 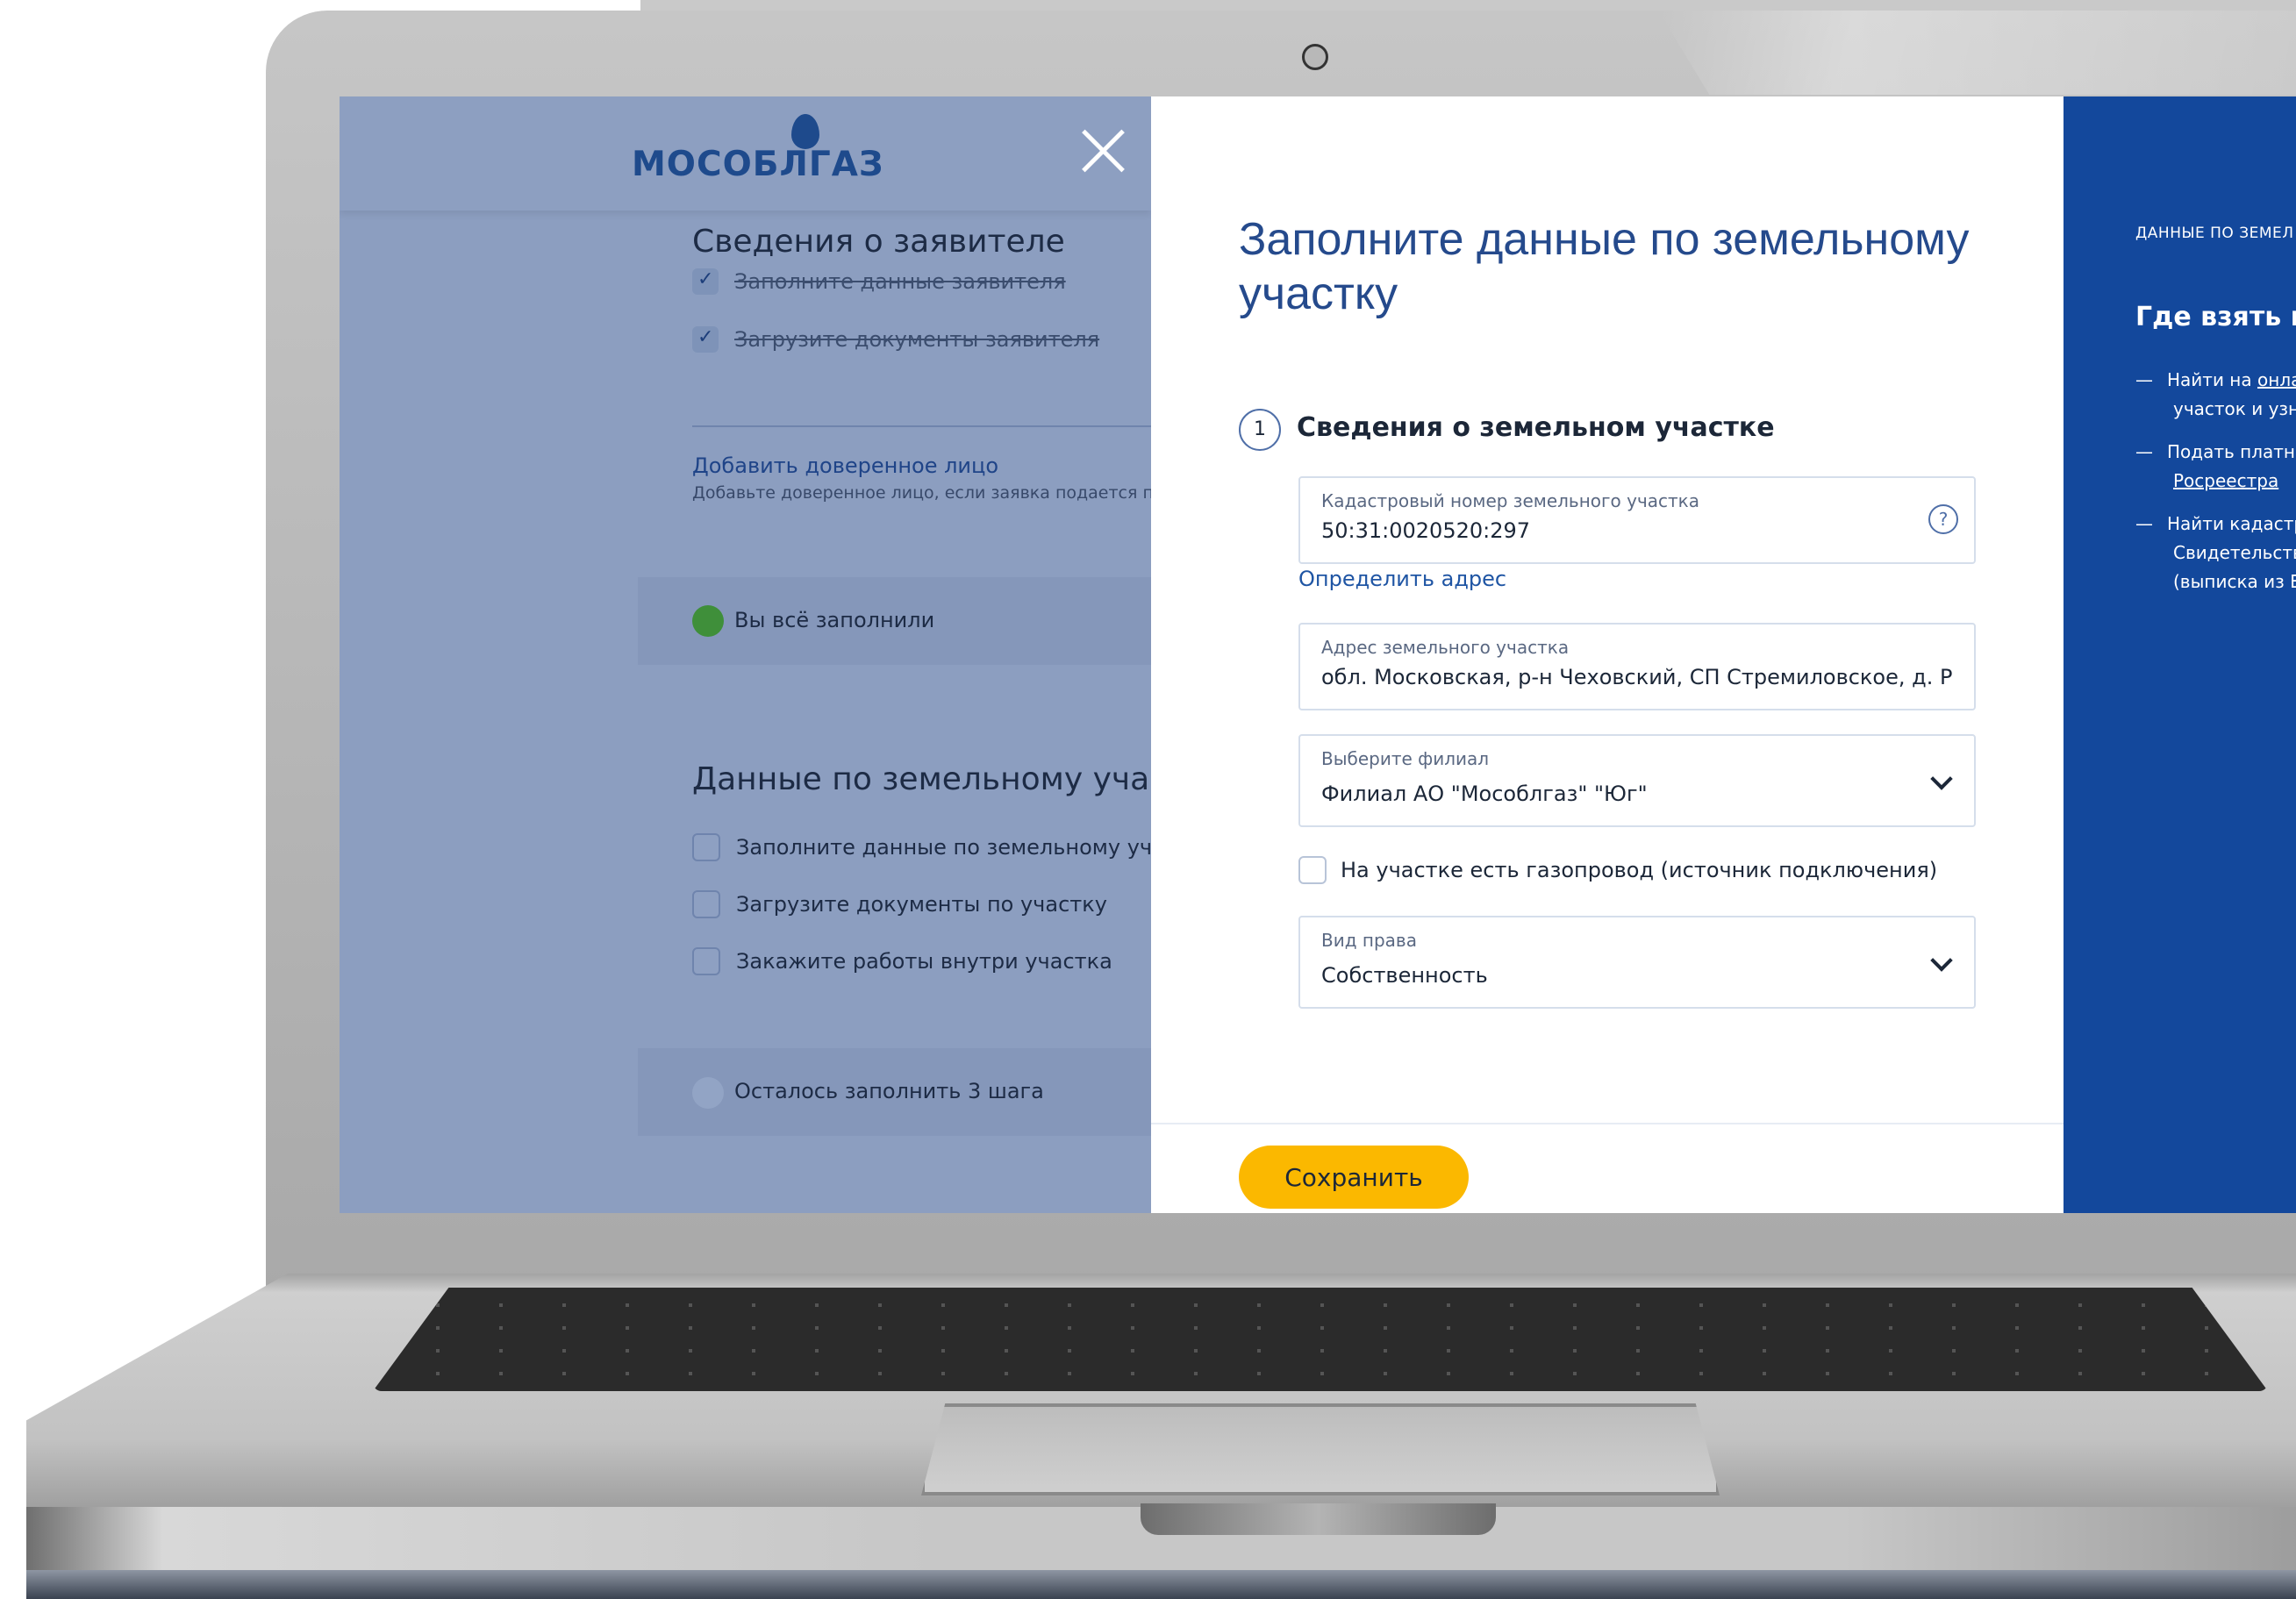 What do you see at coordinates (2216, 451) in the screenshot?
I see `side-item: — Подать платны` at bounding box center [2216, 451].